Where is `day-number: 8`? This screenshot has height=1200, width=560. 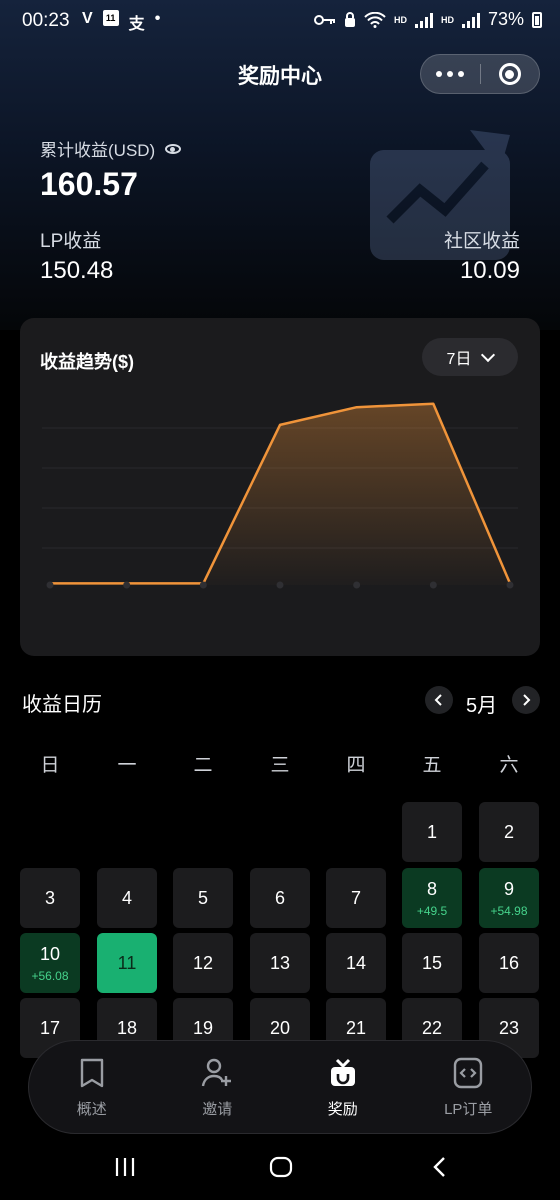 day-number: 8 is located at coordinates (431, 888).